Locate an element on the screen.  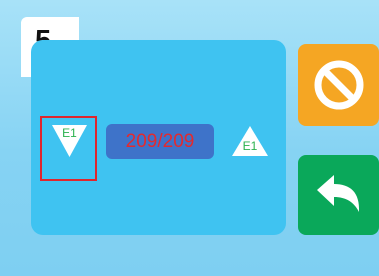
prohibited-icon is located at coordinates (338, 85).